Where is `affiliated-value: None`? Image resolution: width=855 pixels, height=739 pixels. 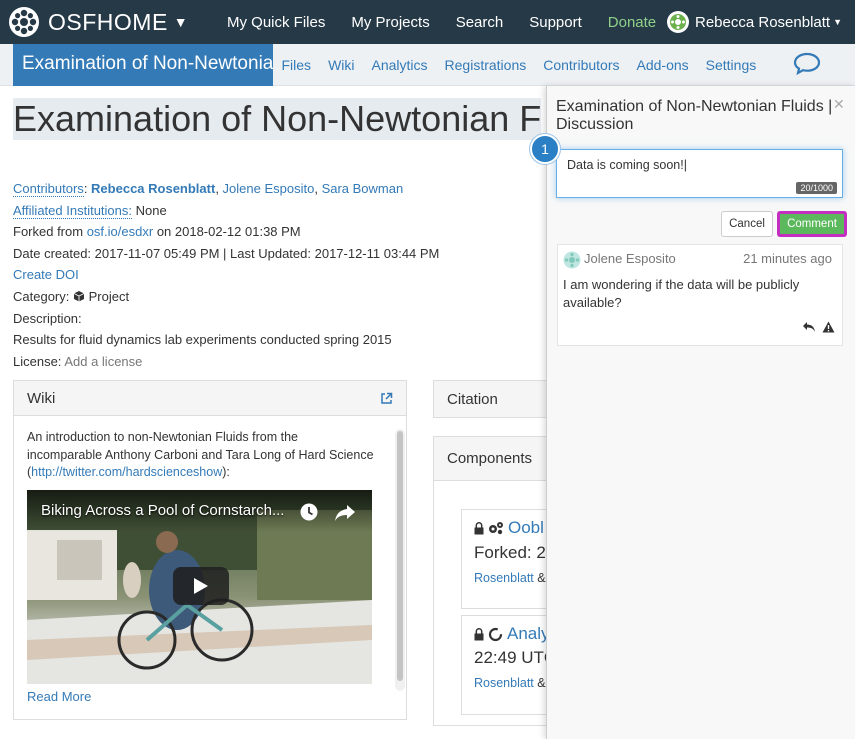 affiliated-value: None is located at coordinates (151, 210).